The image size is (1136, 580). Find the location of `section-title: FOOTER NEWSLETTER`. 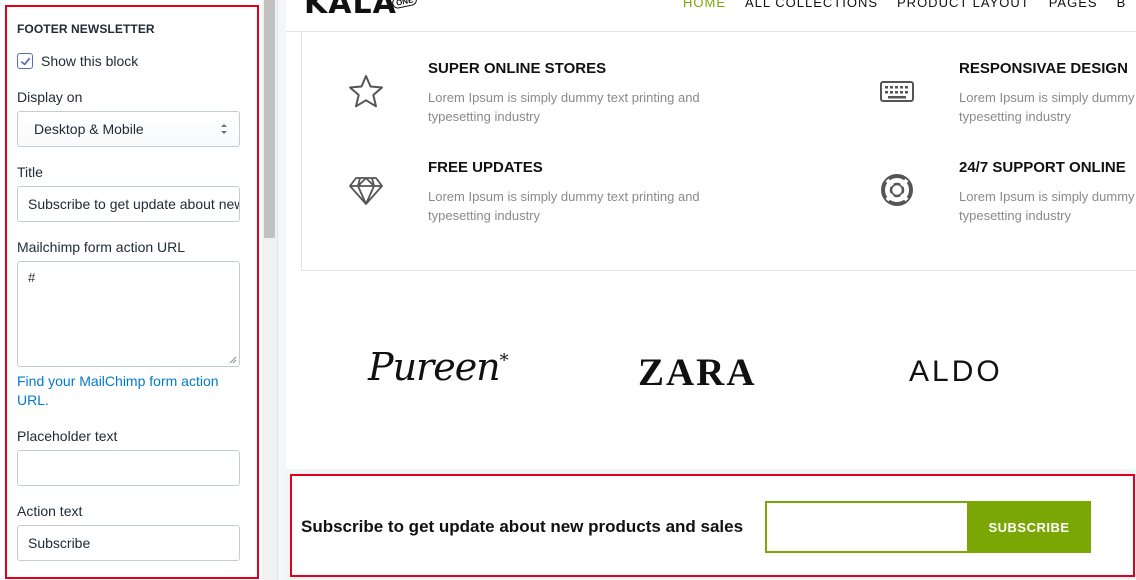

section-title: FOOTER NEWSLETTER is located at coordinates (86, 29).